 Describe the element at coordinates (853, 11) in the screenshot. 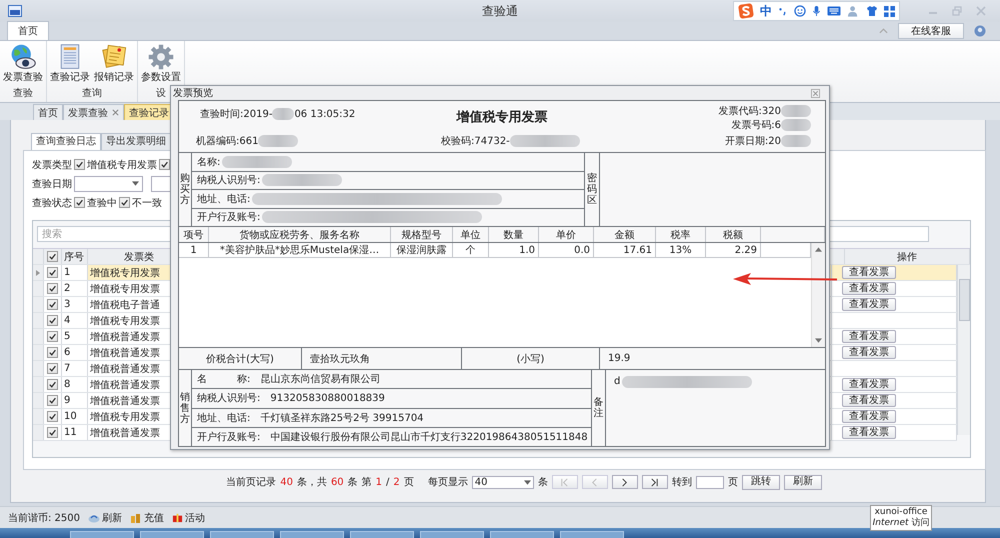

I see `user-icon` at that location.